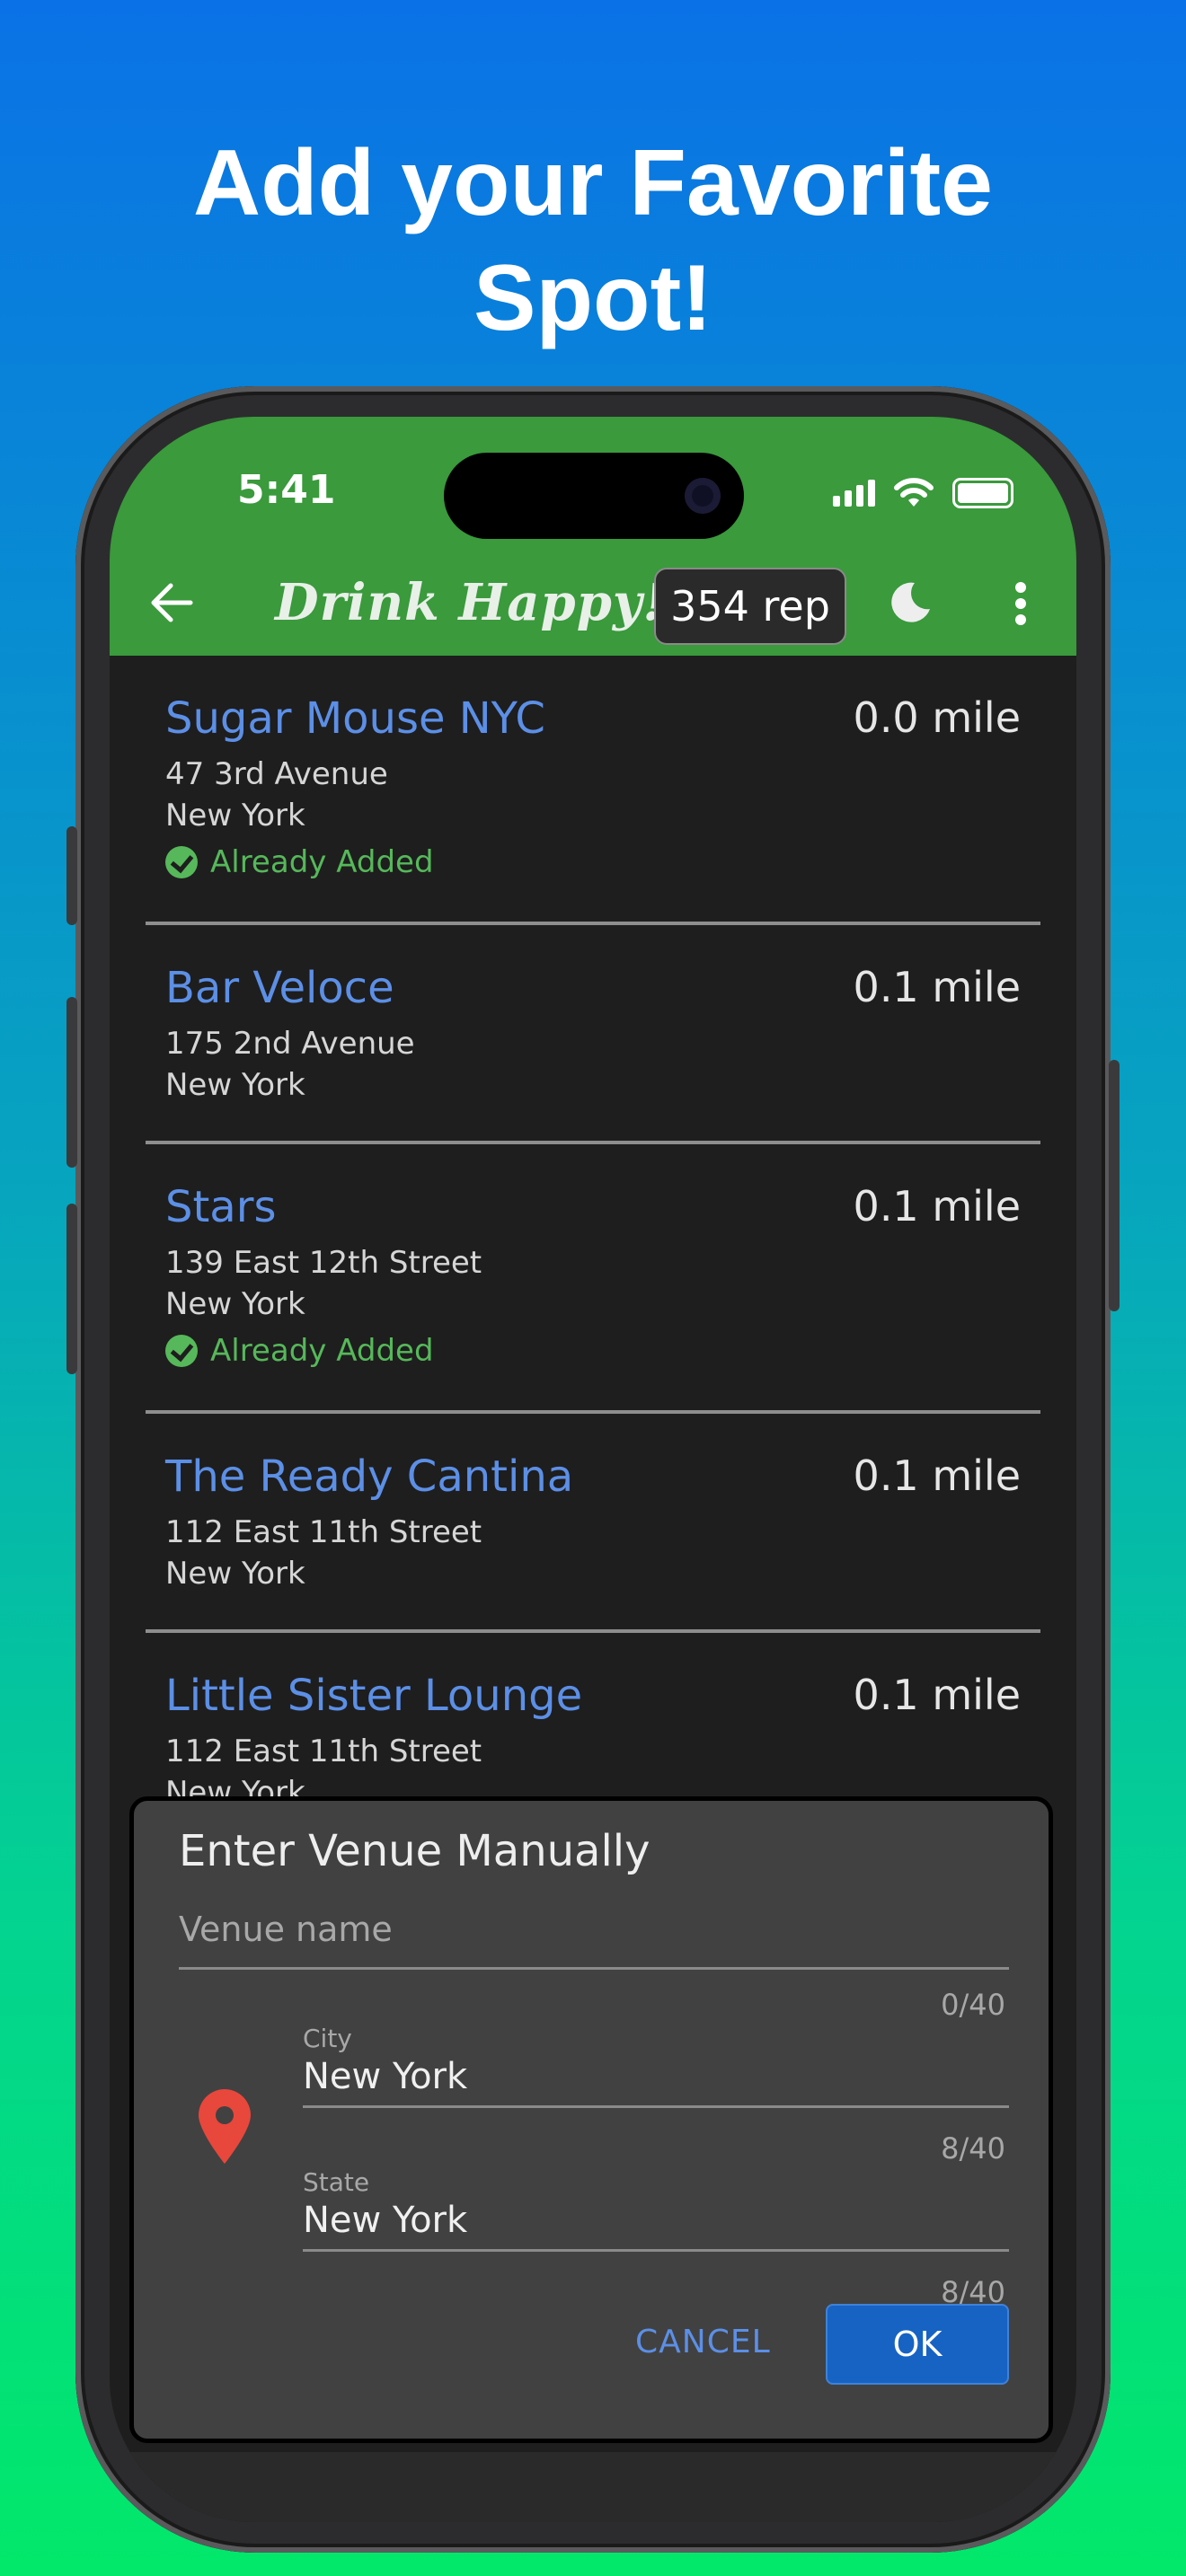 This screenshot has width=1186, height=2576. I want to click on dynamic-island, so click(594, 496).